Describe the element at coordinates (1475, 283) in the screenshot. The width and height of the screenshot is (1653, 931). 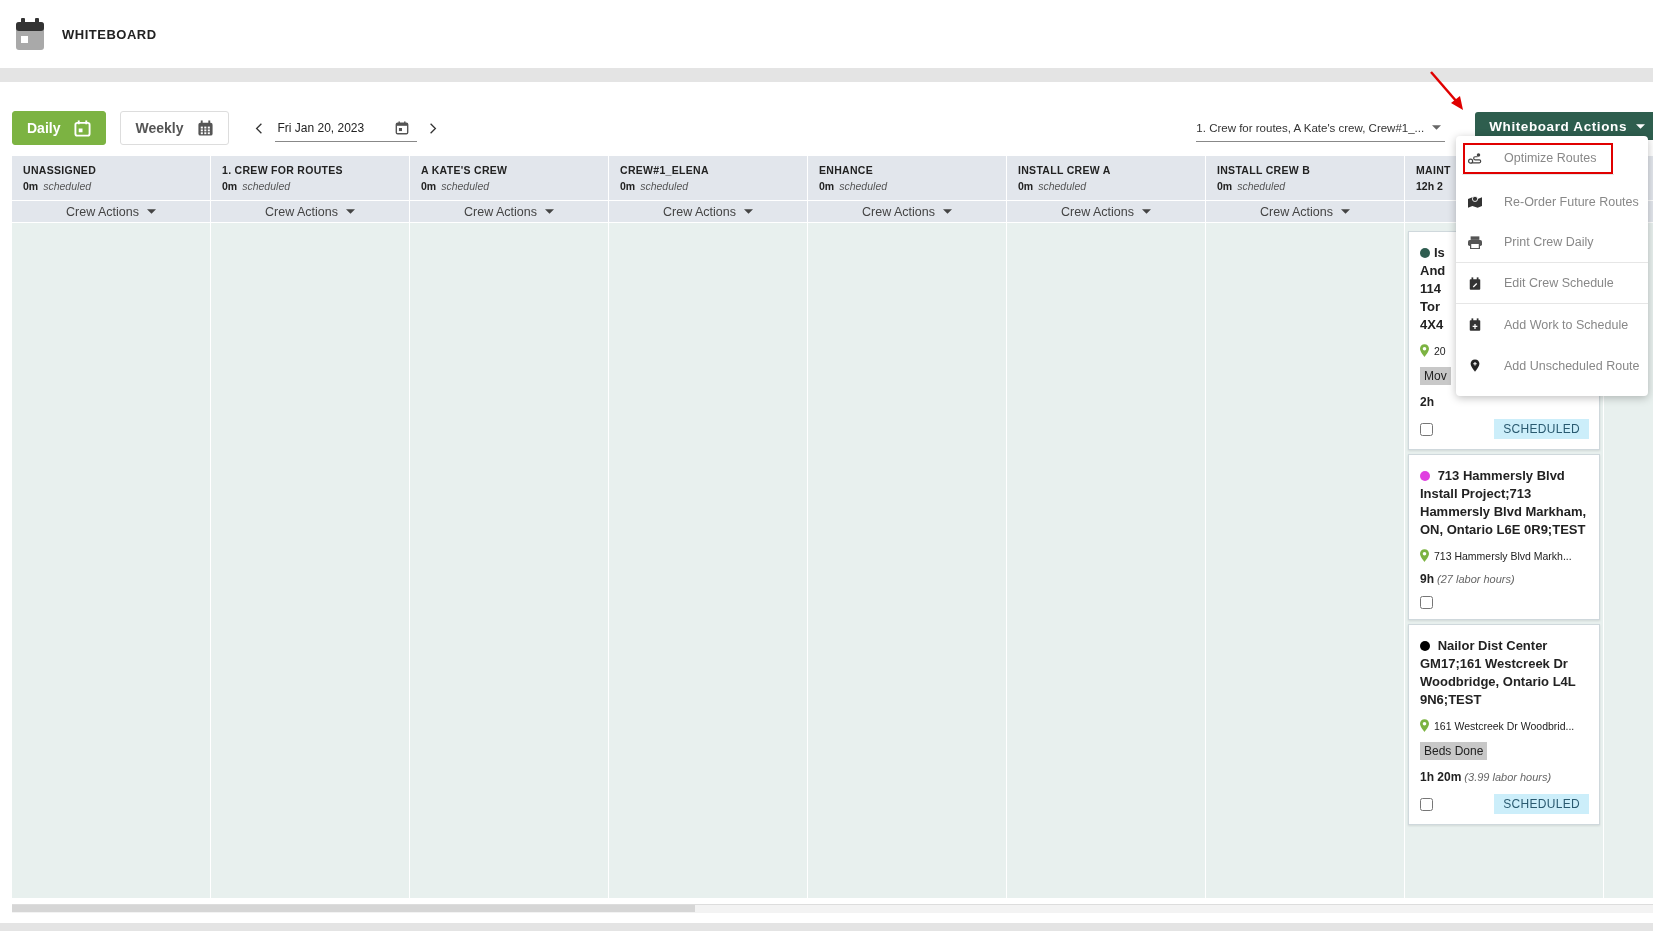
I see `calendar-edit-icon` at that location.